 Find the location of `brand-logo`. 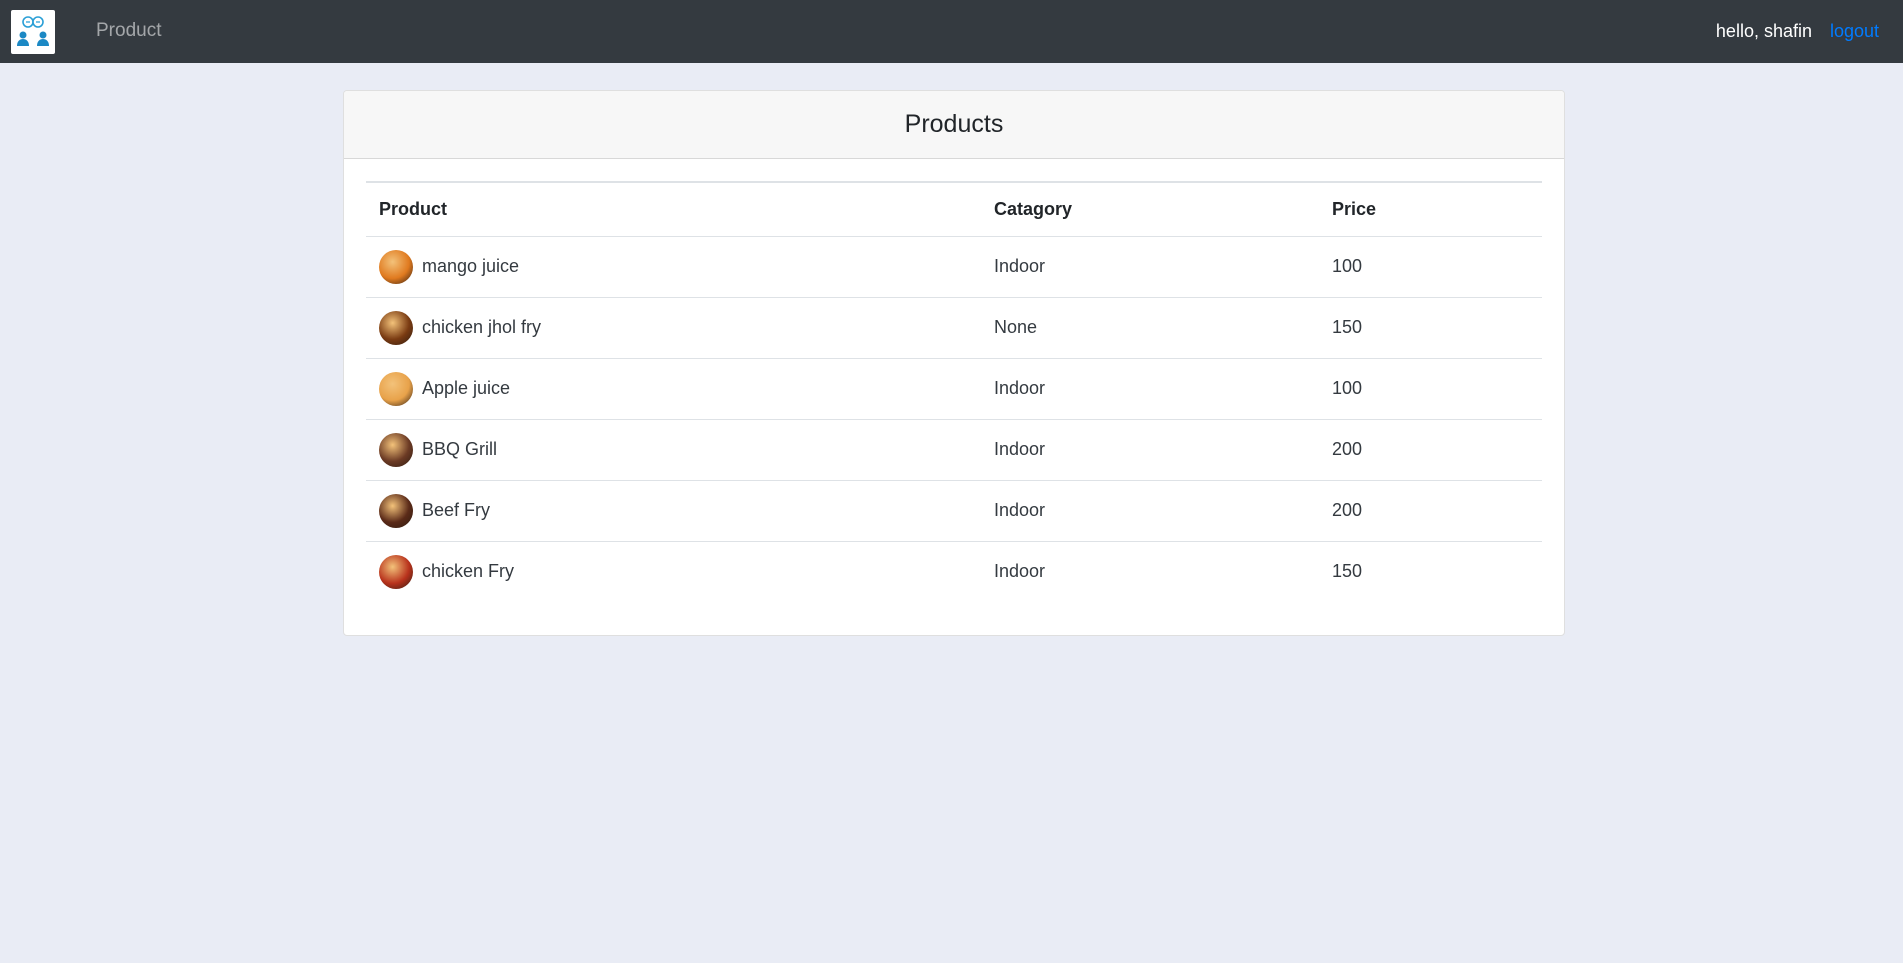

brand-logo is located at coordinates (33, 32).